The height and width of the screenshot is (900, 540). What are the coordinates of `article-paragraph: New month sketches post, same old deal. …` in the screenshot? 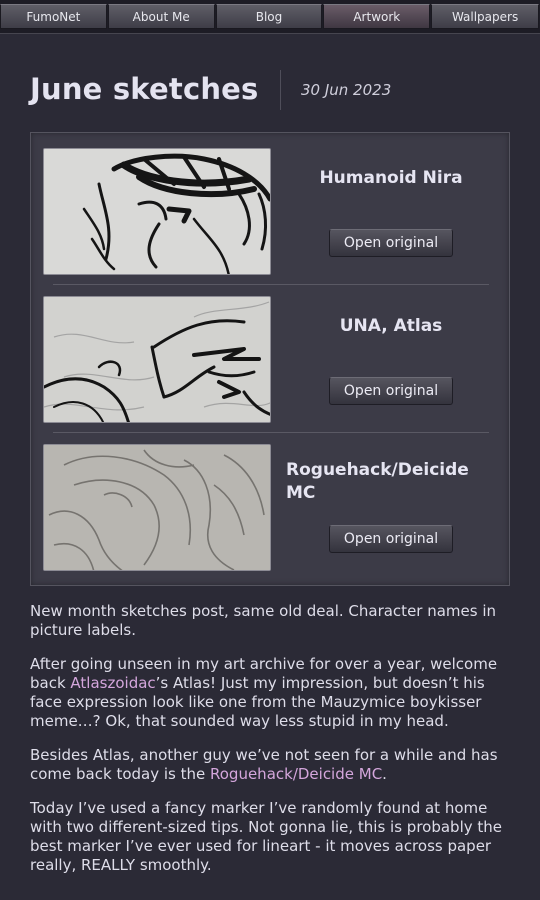 It's located at (263, 620).